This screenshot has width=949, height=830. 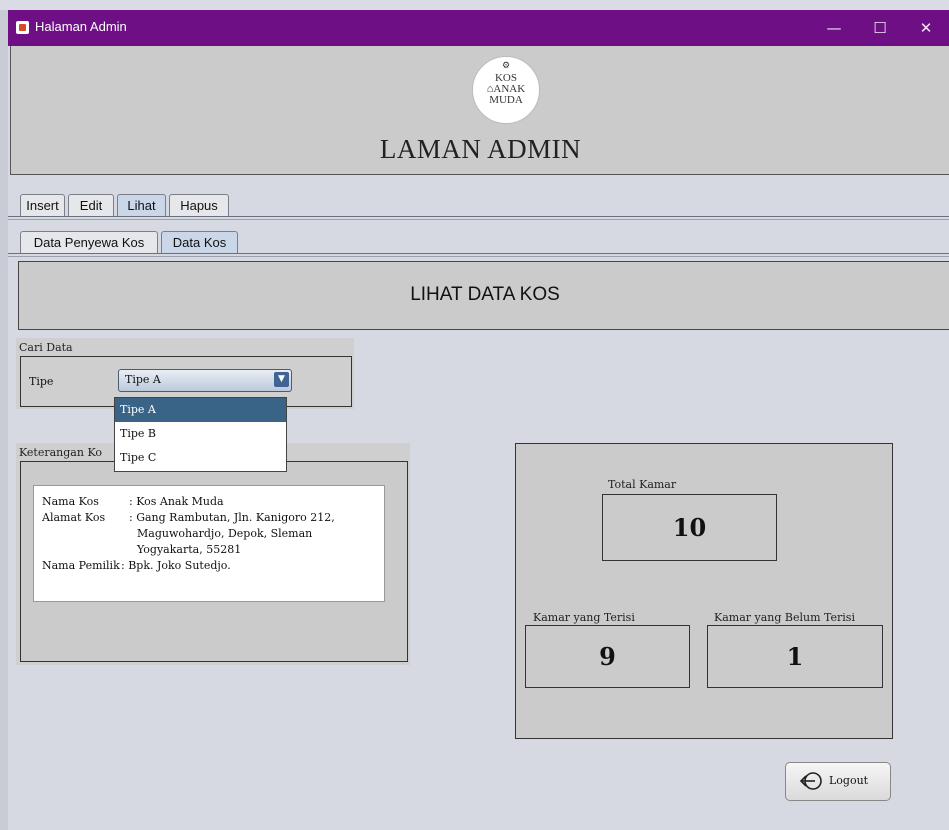 I want to click on info-value: : Gang Rambutan, Jln. Kanigoro 212,, so click(x=232, y=517).